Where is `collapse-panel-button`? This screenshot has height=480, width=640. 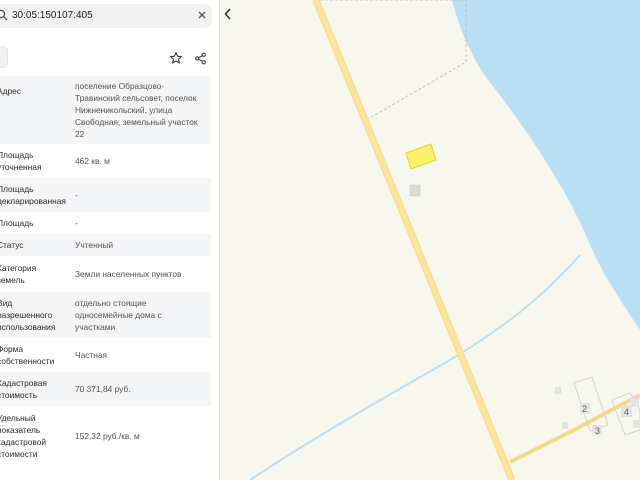
collapse-panel-button is located at coordinates (228, 14).